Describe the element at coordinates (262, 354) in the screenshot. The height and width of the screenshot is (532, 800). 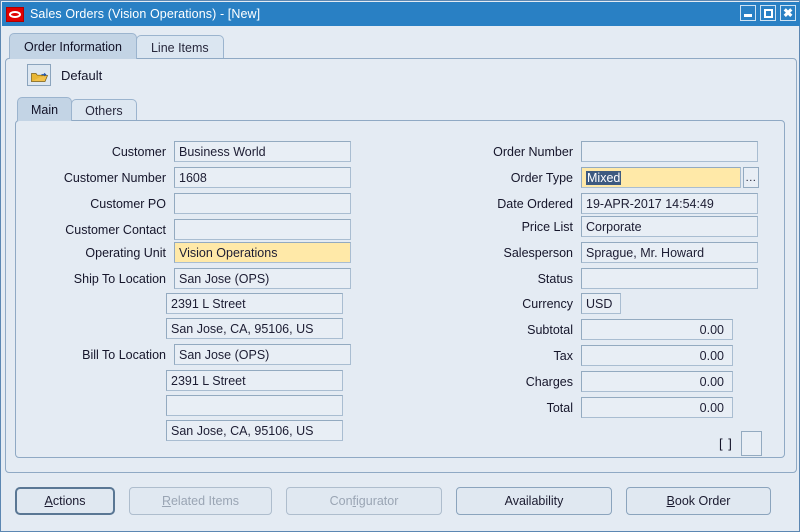
I see `bill-to-location-input: San Jose (OPS)` at that location.